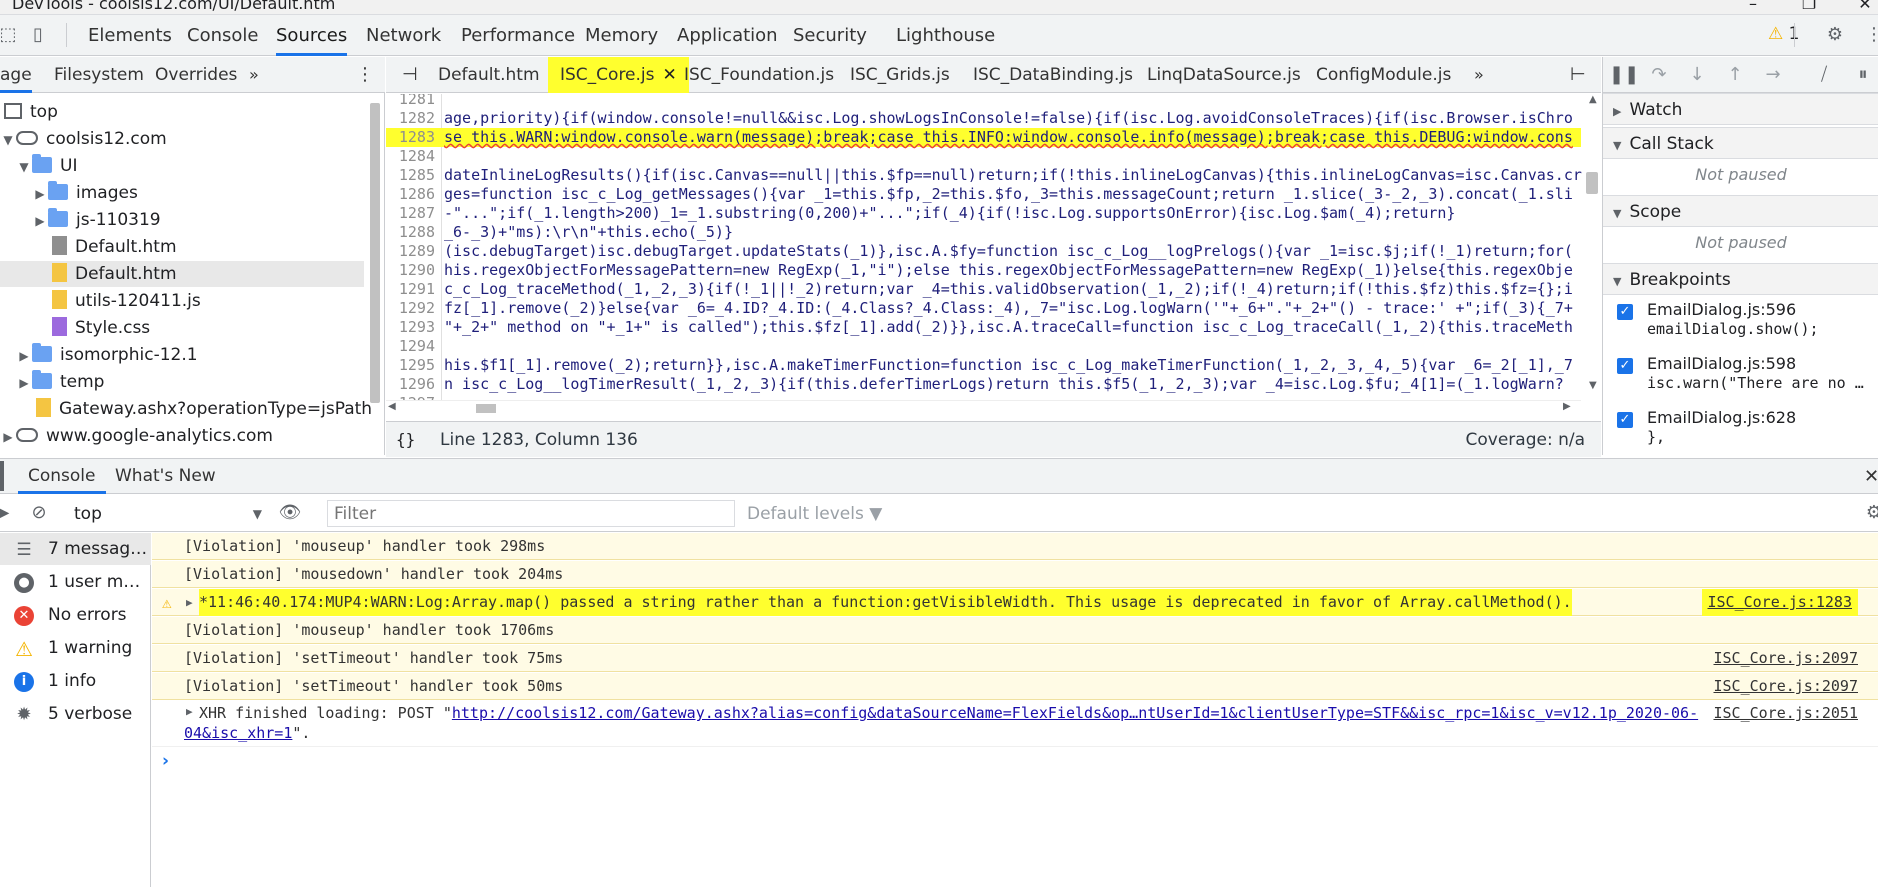 This screenshot has width=1878, height=887. What do you see at coordinates (1740, 279) in the screenshot?
I see `breakpoints-section-header: ▼ Breakpoints` at bounding box center [1740, 279].